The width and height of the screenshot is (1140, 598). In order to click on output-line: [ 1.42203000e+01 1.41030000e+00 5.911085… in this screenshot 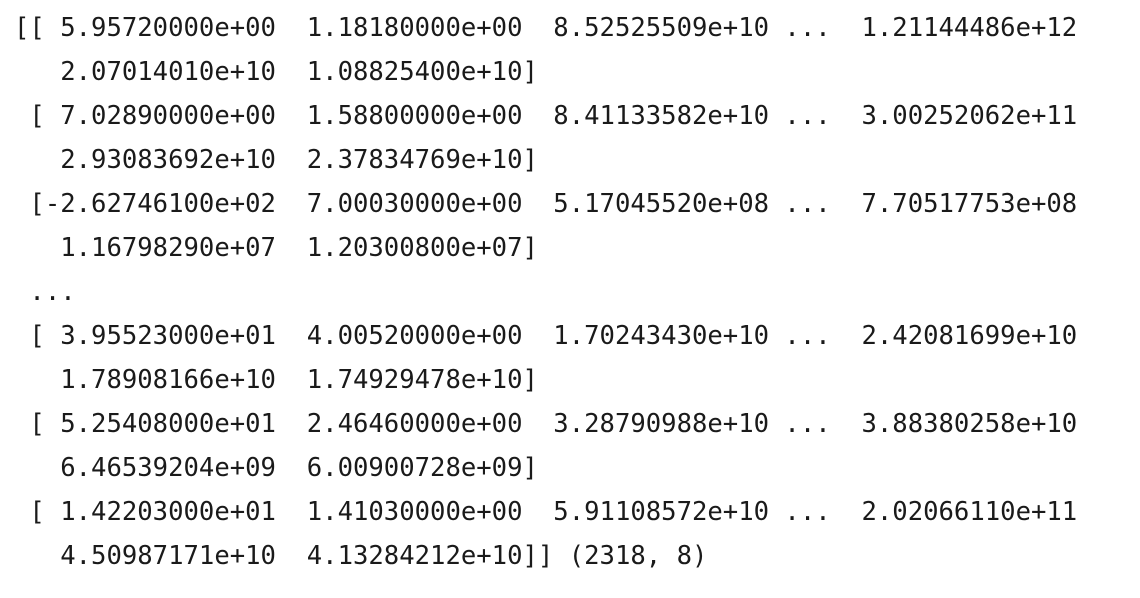, I will do `click(546, 512)`.